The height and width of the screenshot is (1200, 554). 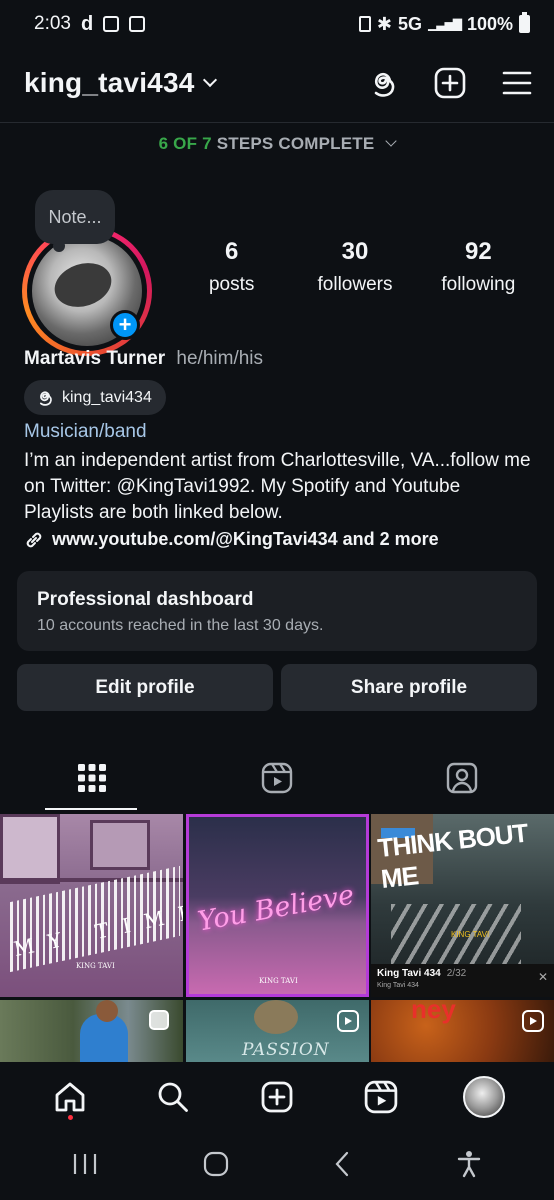 I want to click on stat-label: posts, so click(x=231, y=284).